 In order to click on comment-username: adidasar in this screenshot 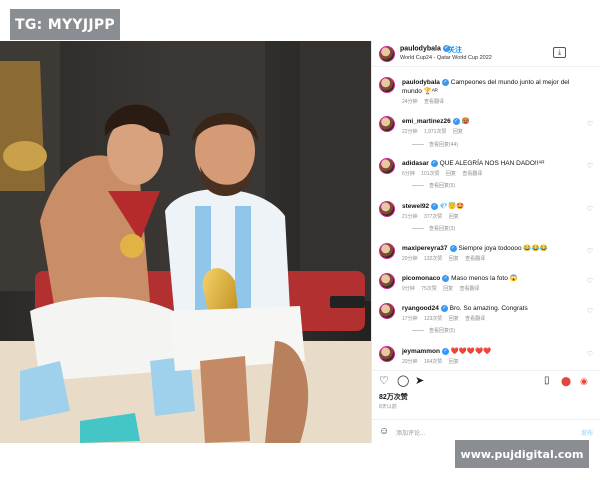, I will do `click(415, 163)`.